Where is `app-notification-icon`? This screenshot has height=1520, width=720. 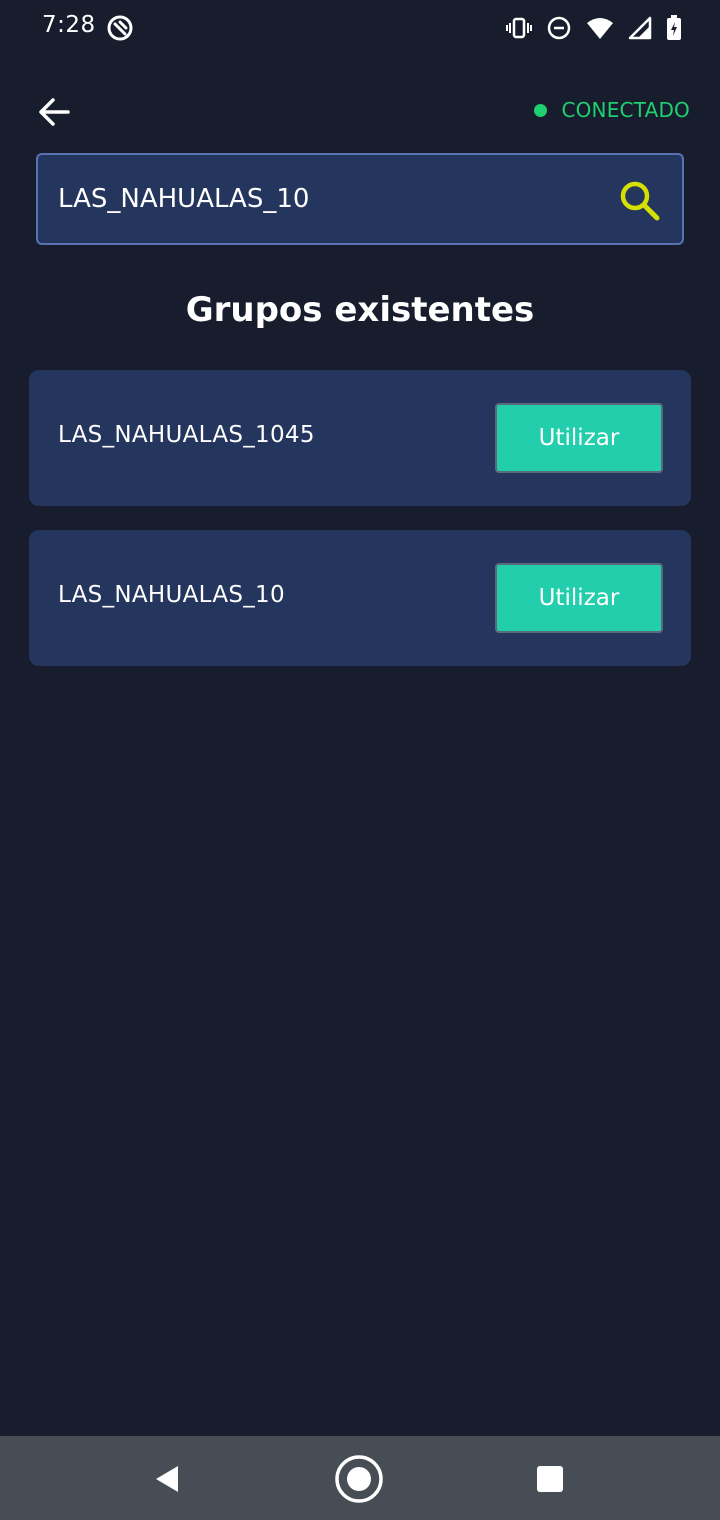
app-notification-icon is located at coordinates (120, 28).